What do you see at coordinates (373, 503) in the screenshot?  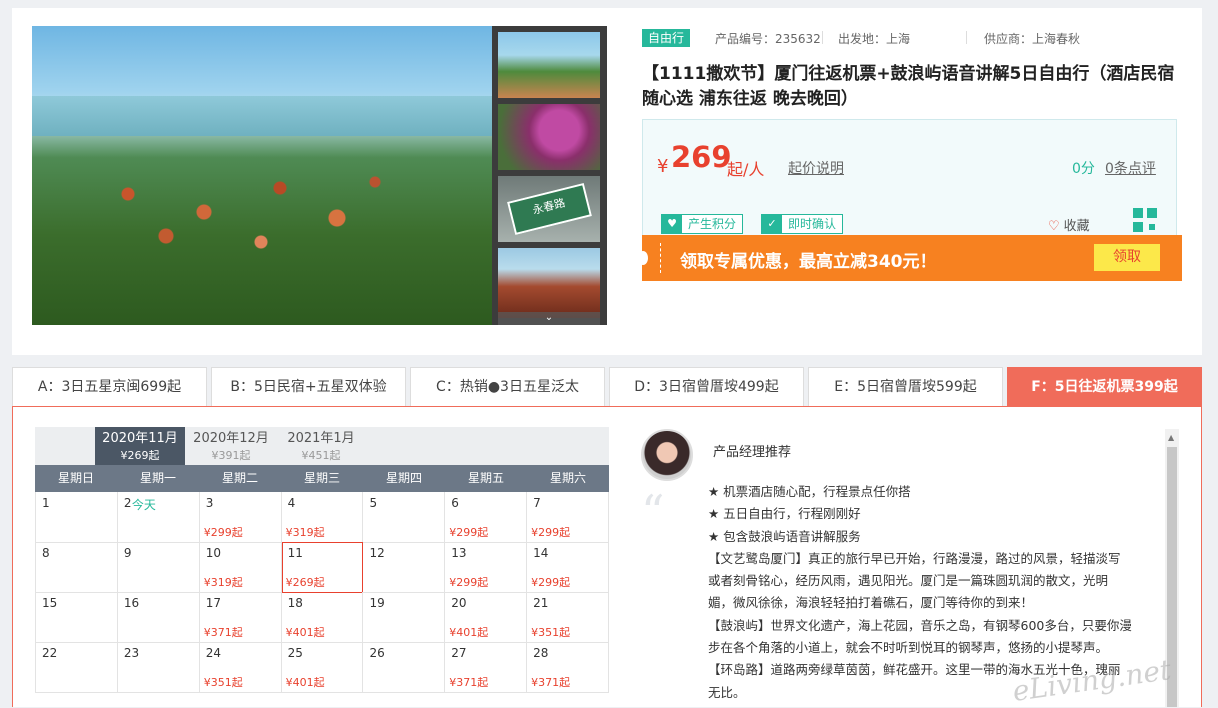 I see `day-number: 5` at bounding box center [373, 503].